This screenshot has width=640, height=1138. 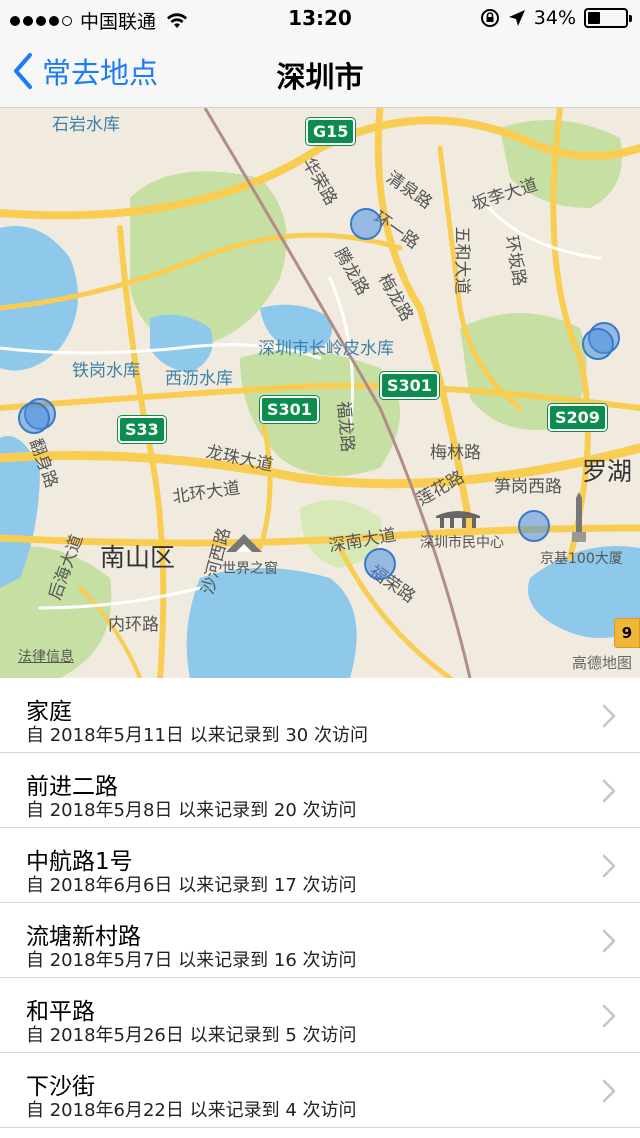 What do you see at coordinates (455, 453) in the screenshot?
I see `map-label-meilin: 梅林路` at bounding box center [455, 453].